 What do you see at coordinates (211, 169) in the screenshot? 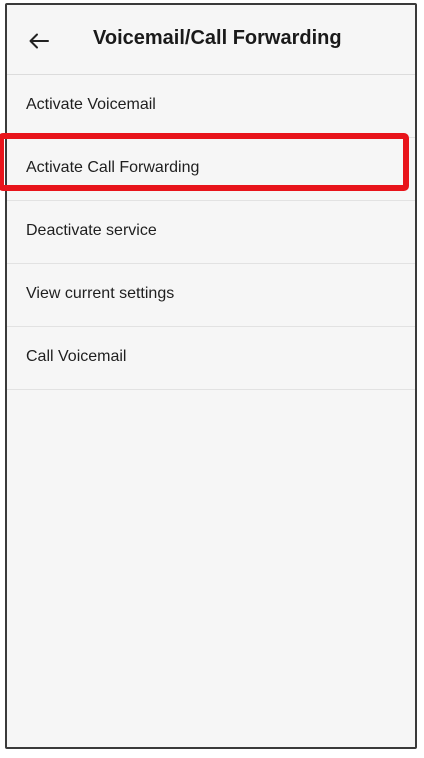
I see `menu-item-activate-call-forwarding: Activate Call Forwarding` at bounding box center [211, 169].